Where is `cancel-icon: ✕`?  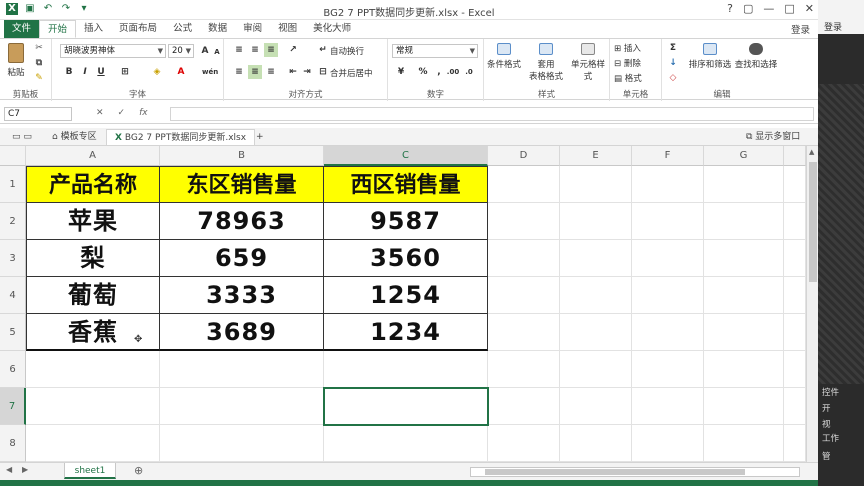
cancel-icon: ✕ is located at coordinates (100, 113).